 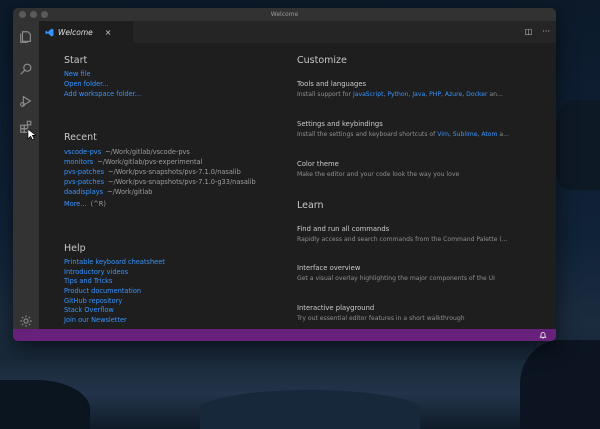 What do you see at coordinates (335, 308) in the screenshot?
I see `learn-item-interactive-playground: Interactive playground` at bounding box center [335, 308].